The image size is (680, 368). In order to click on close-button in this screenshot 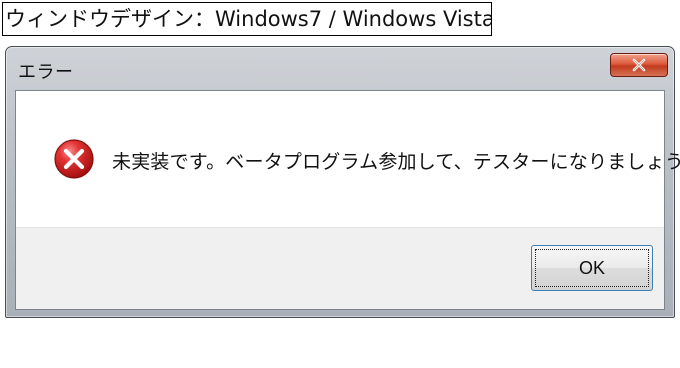, I will do `click(639, 65)`.